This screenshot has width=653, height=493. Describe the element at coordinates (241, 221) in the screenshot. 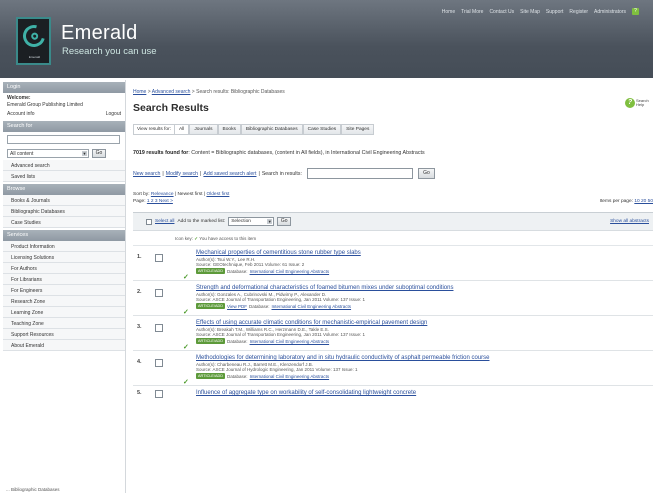

I see `marked-list-value: Selection` at that location.